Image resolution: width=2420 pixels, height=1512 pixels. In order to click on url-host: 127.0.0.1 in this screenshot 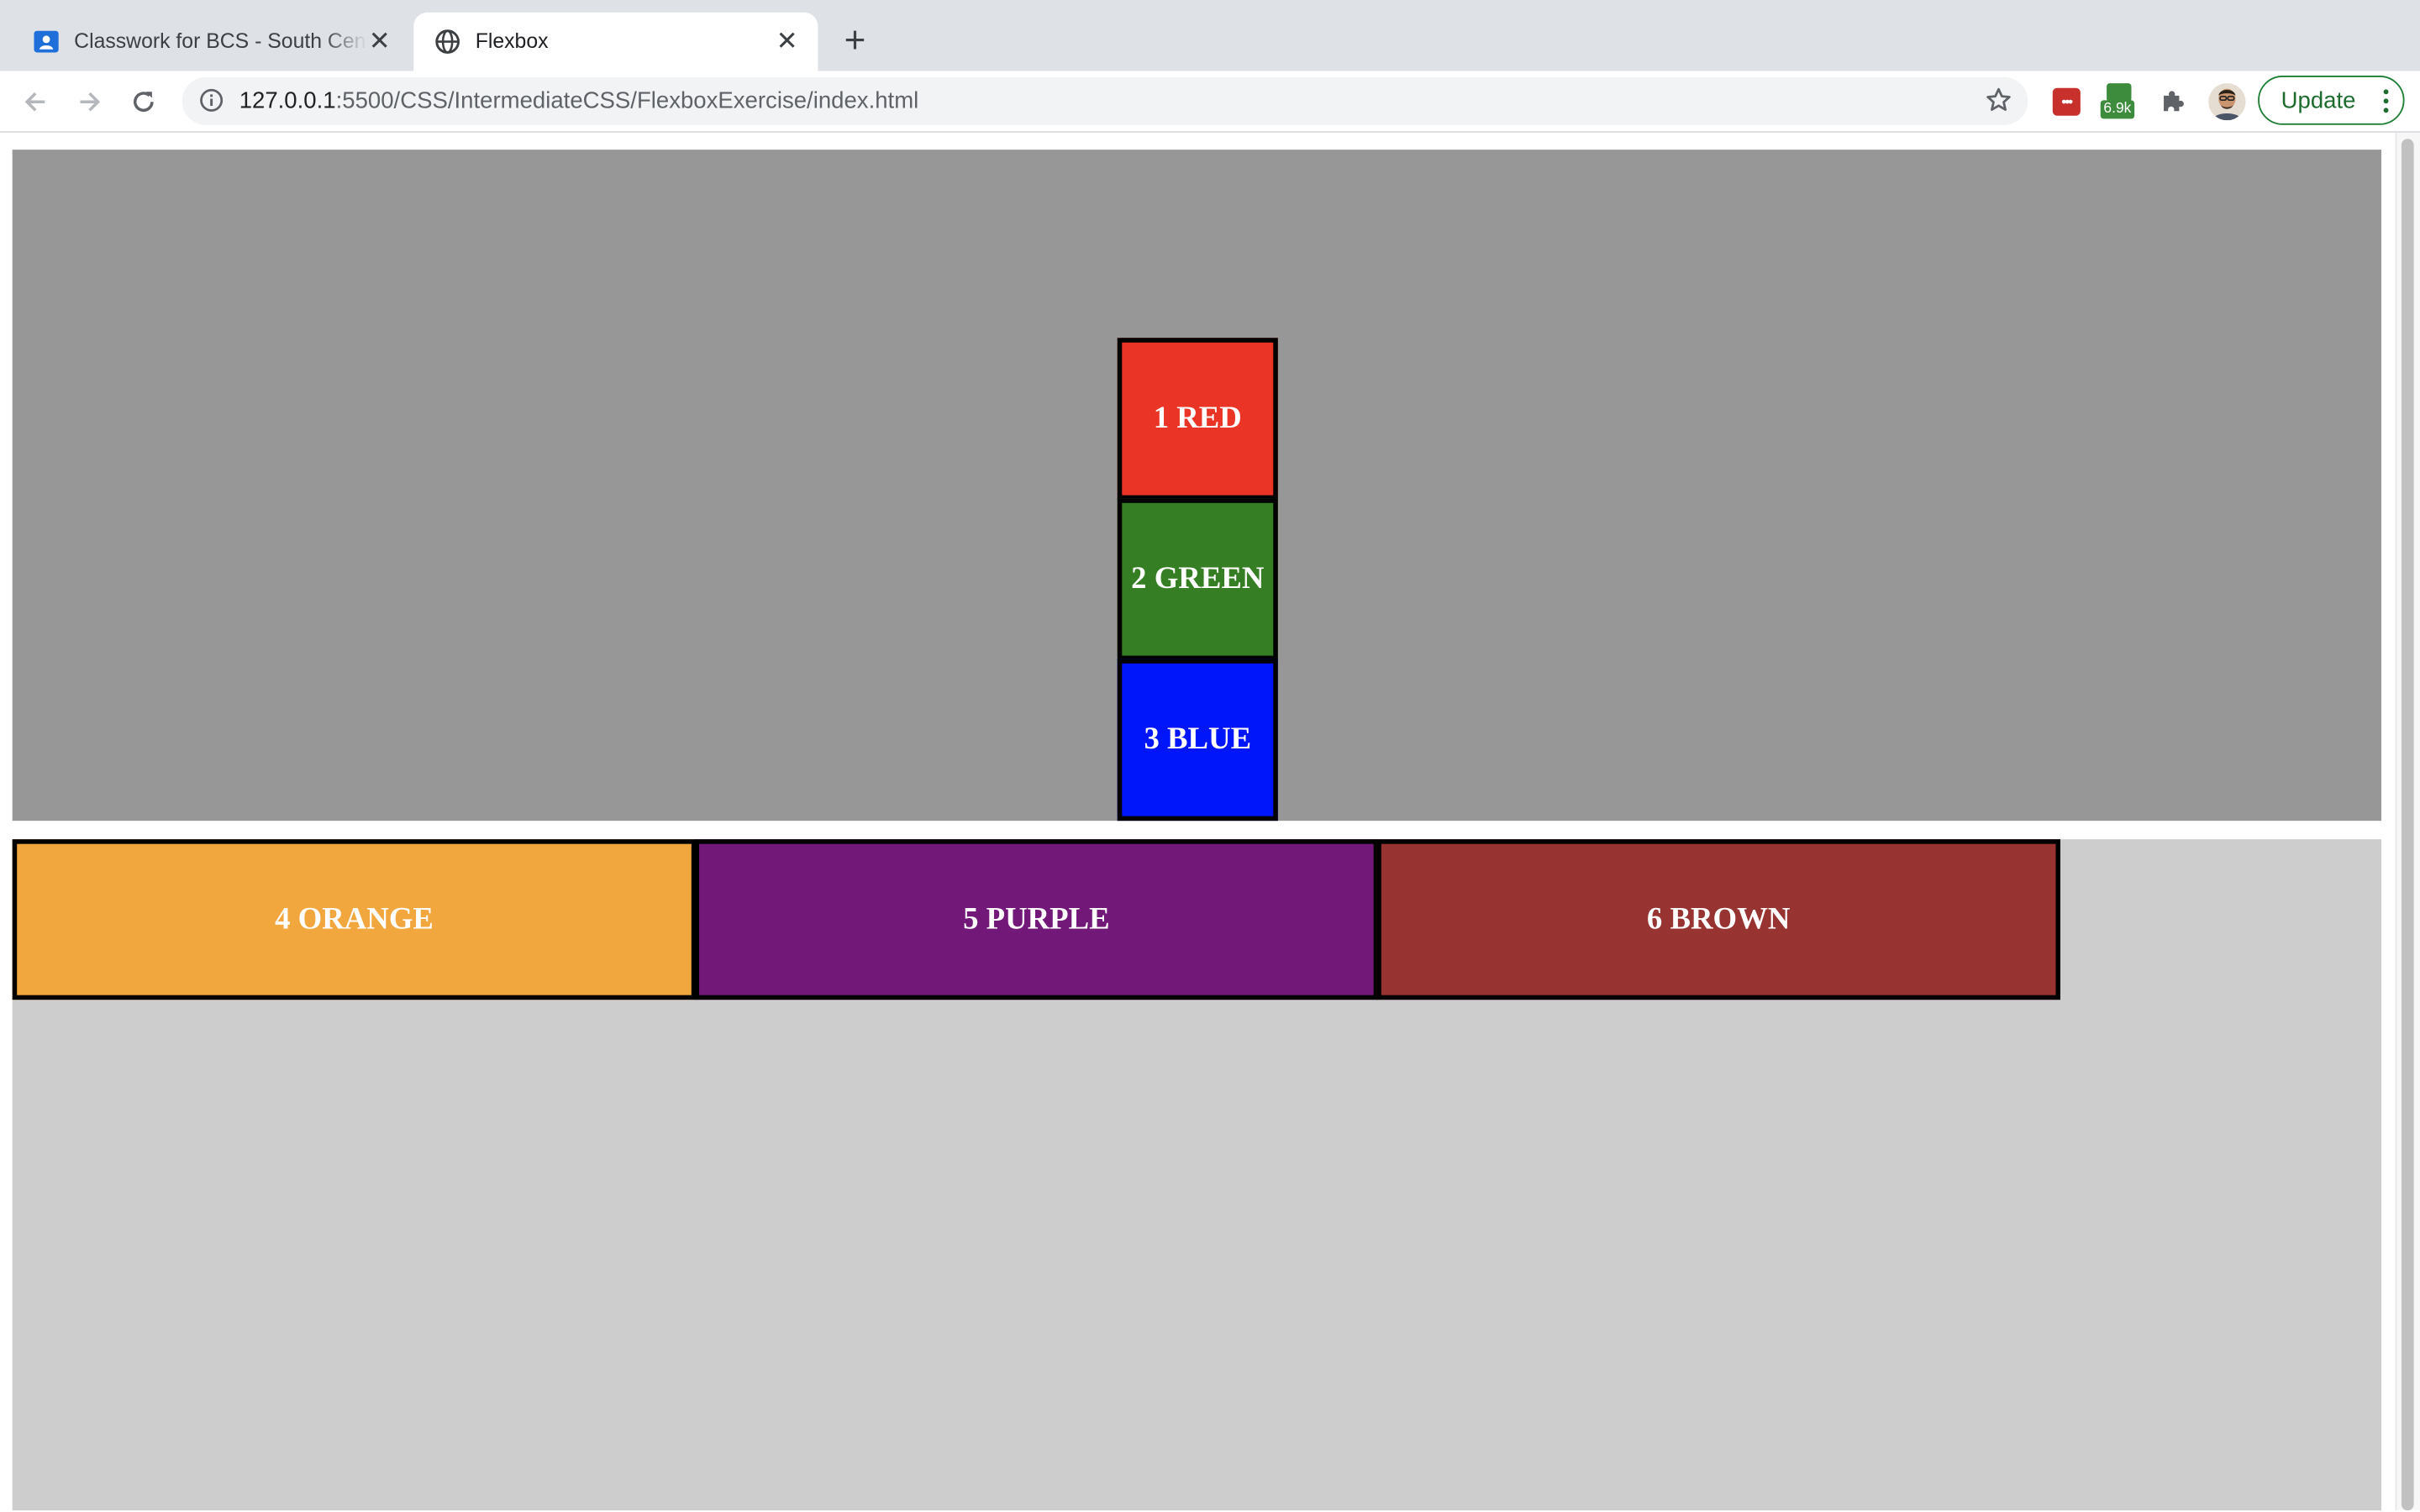, I will do `click(287, 100)`.